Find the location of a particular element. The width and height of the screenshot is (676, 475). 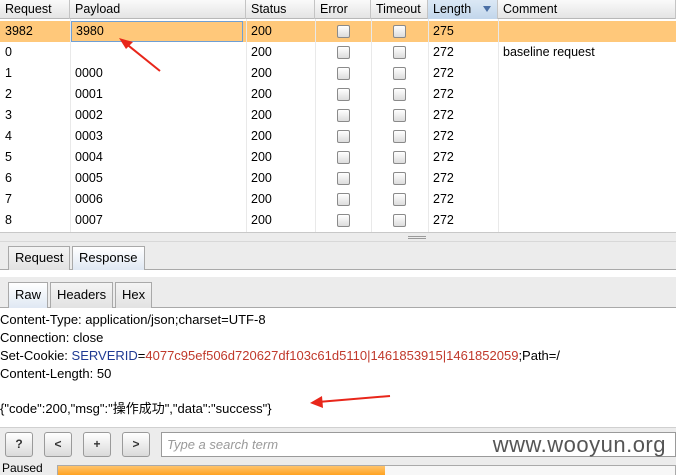

column-header-length-label: Length is located at coordinates (452, 9).